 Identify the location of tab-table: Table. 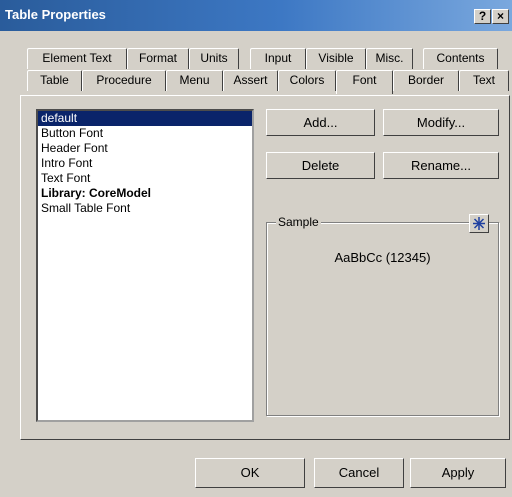
(54, 80).